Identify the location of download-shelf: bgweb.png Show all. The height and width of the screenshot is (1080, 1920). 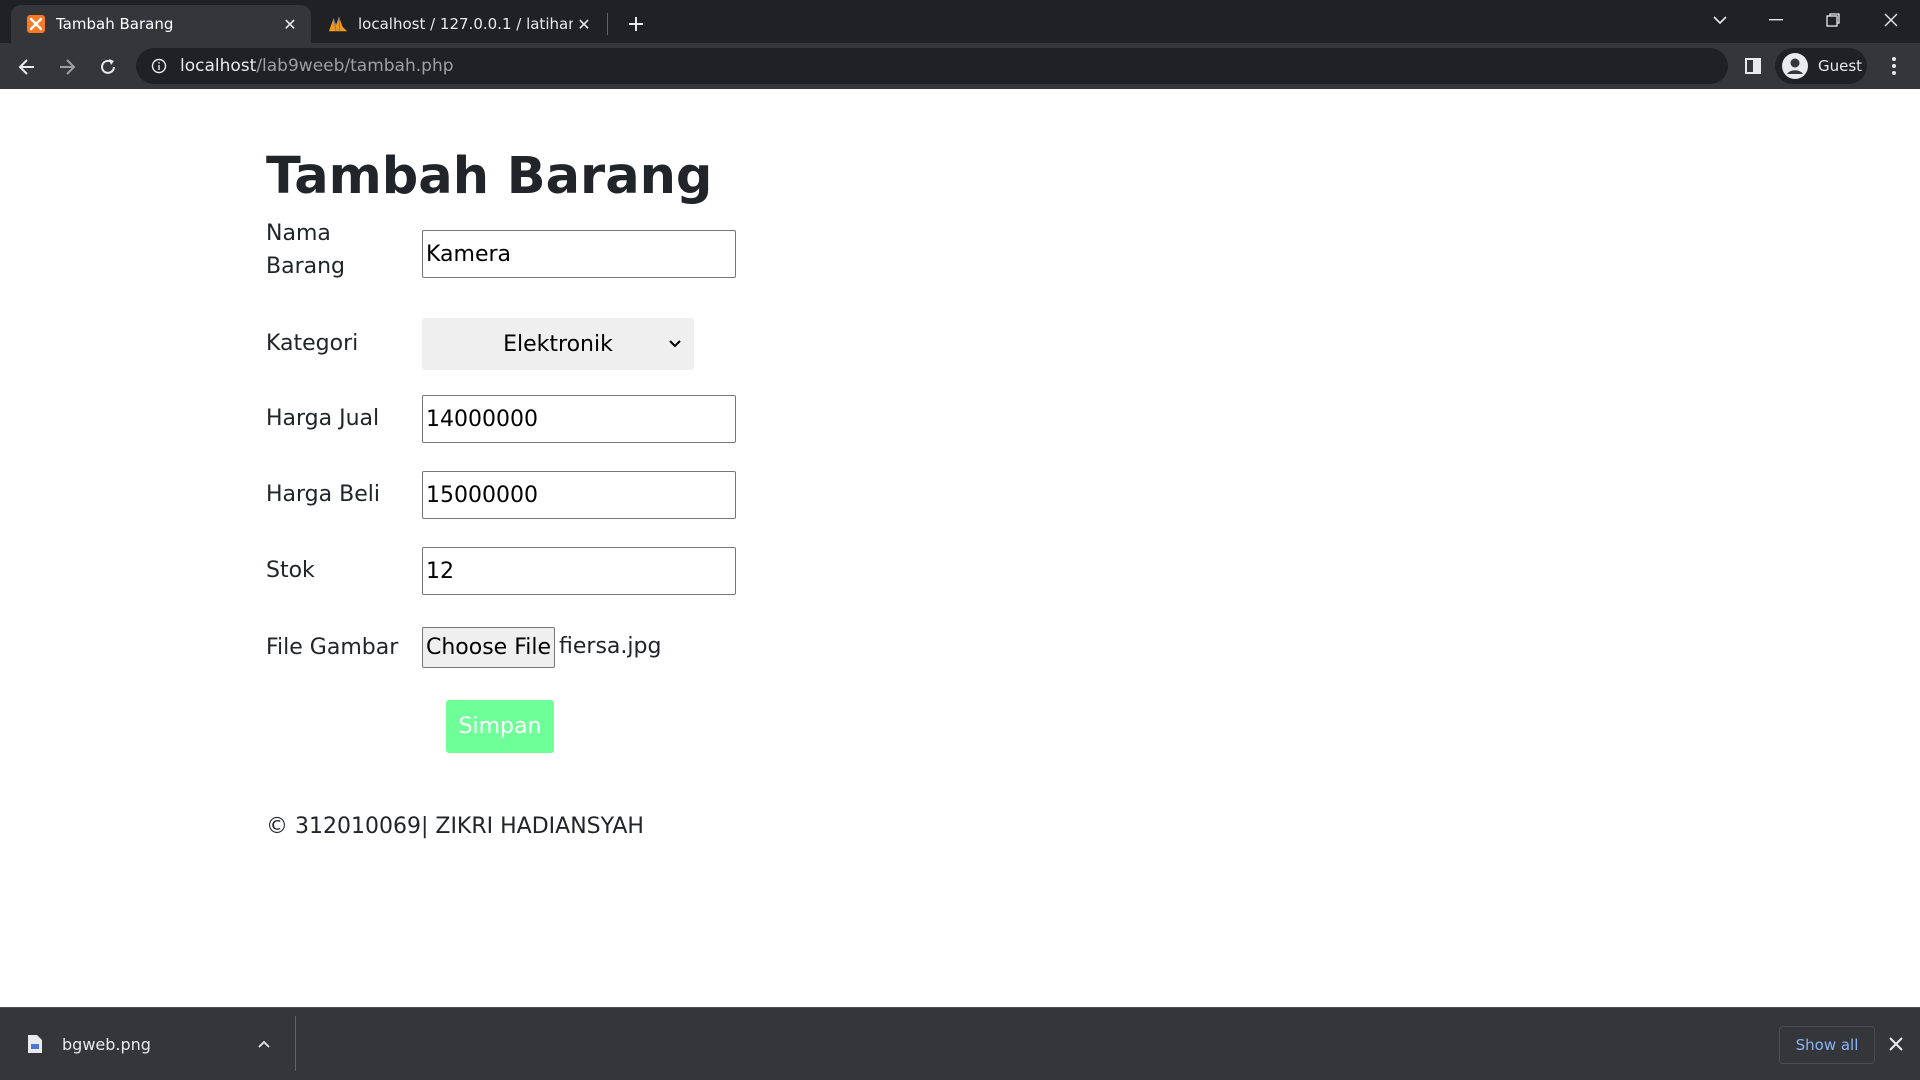
(960, 1043).